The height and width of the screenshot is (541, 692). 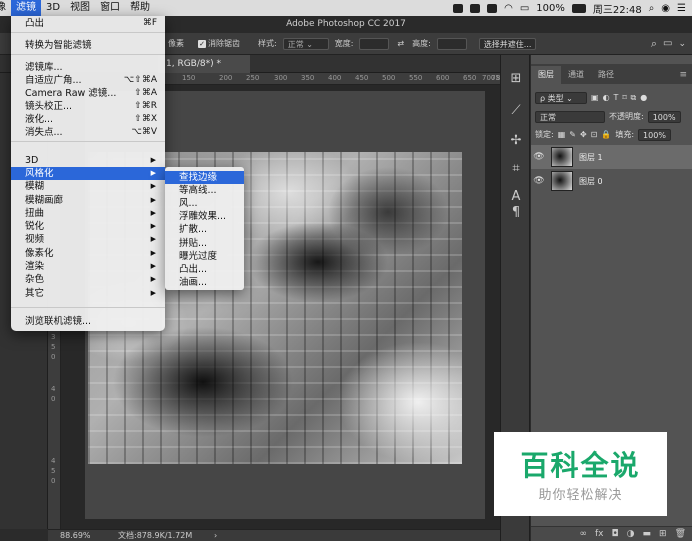 I want to click on menu-view: 视图, so click(x=80, y=8).